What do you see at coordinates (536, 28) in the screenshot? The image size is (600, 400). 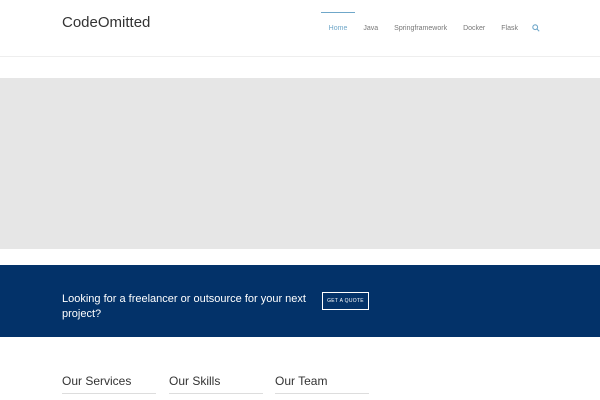 I see `search-icon` at bounding box center [536, 28].